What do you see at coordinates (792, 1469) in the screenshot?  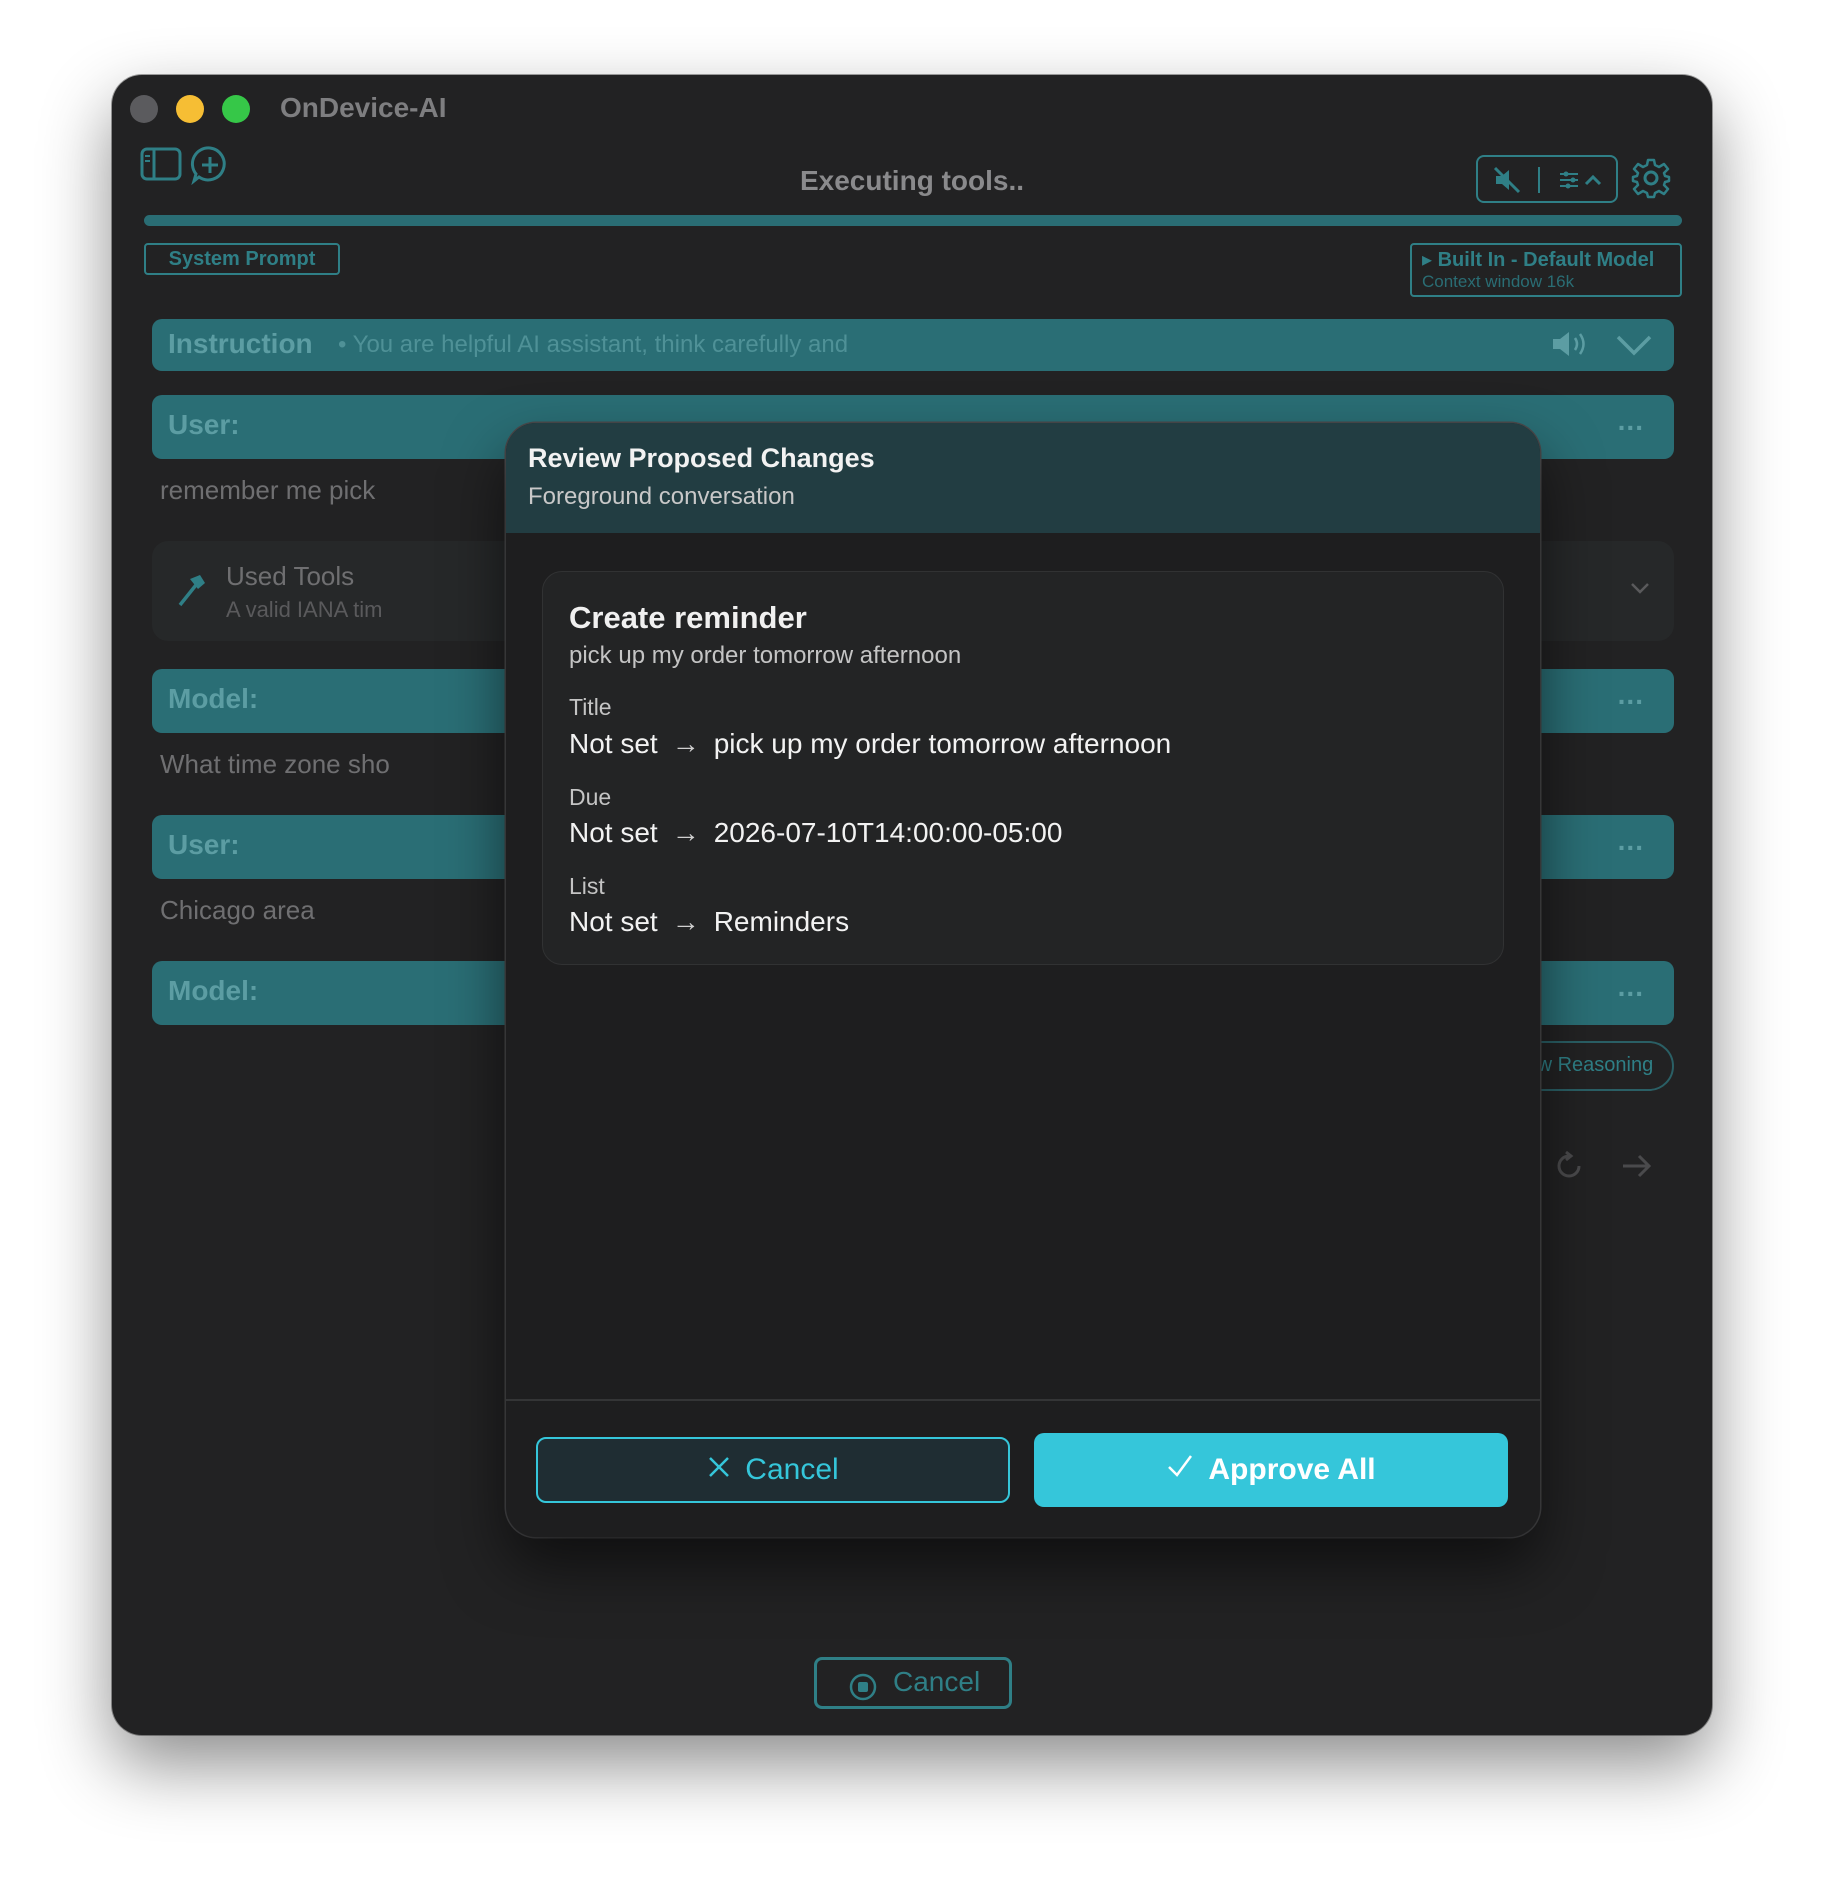 I see `cancel-button-label: Cancel` at bounding box center [792, 1469].